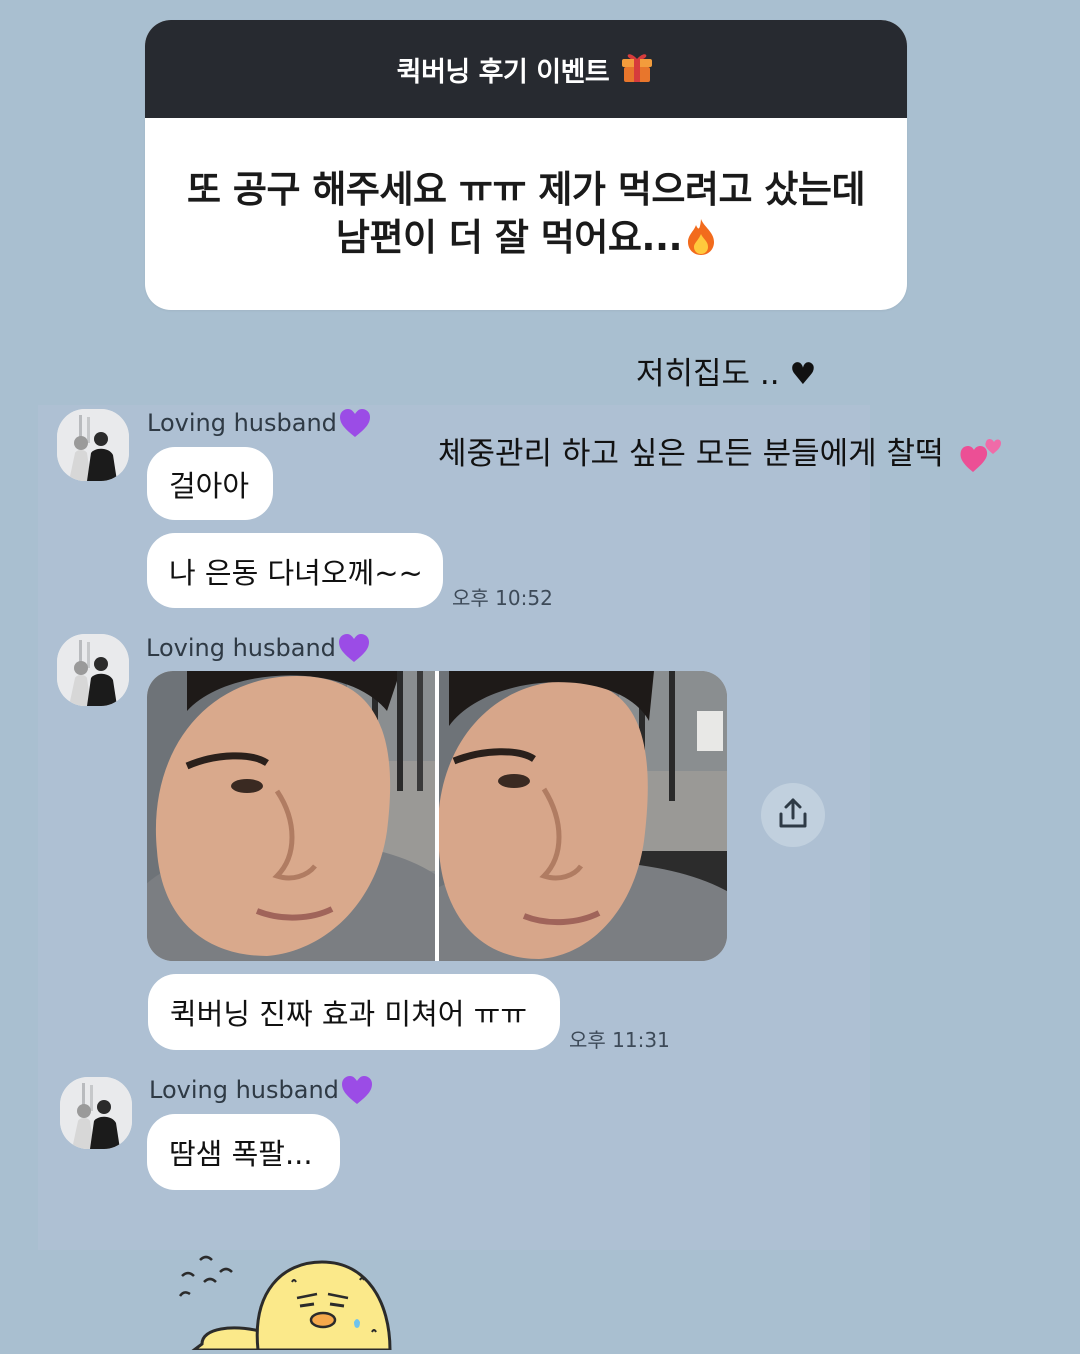 The height and width of the screenshot is (1354, 1080). What do you see at coordinates (691, 454) in the screenshot?
I see `overlay-text-2-label: 체중관리 하고 싶은 모든 분들에게 찰떡` at bounding box center [691, 454].